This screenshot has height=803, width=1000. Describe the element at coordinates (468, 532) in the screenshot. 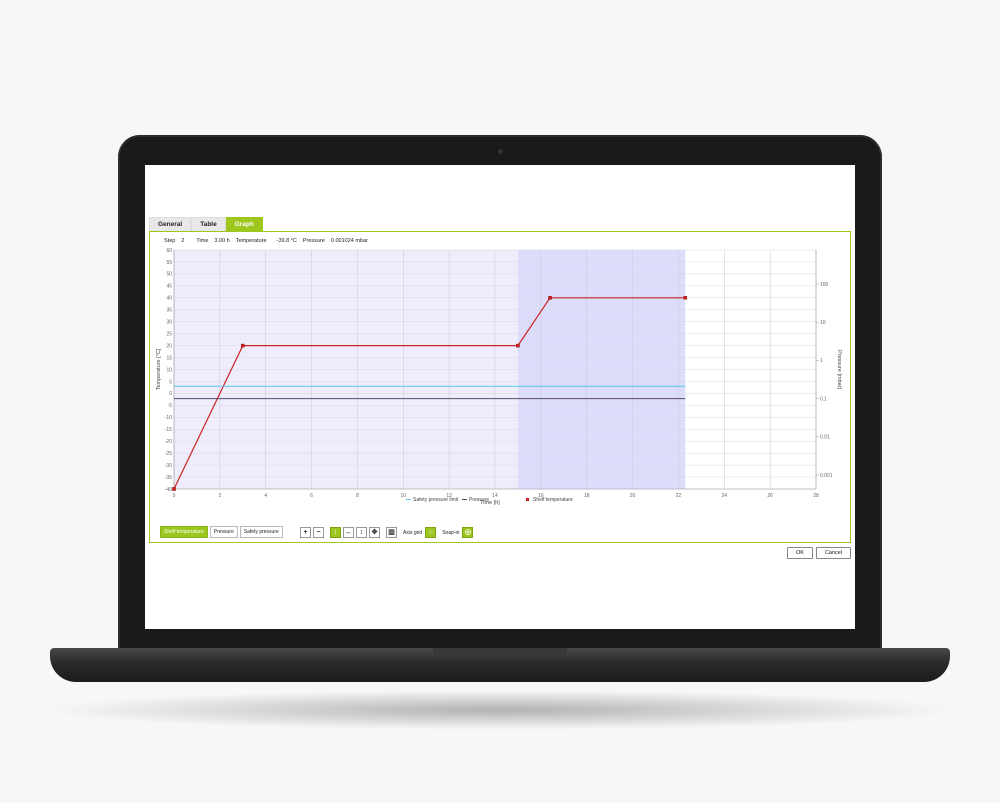

I see `snap-in-toggle-icon: ◎` at that location.